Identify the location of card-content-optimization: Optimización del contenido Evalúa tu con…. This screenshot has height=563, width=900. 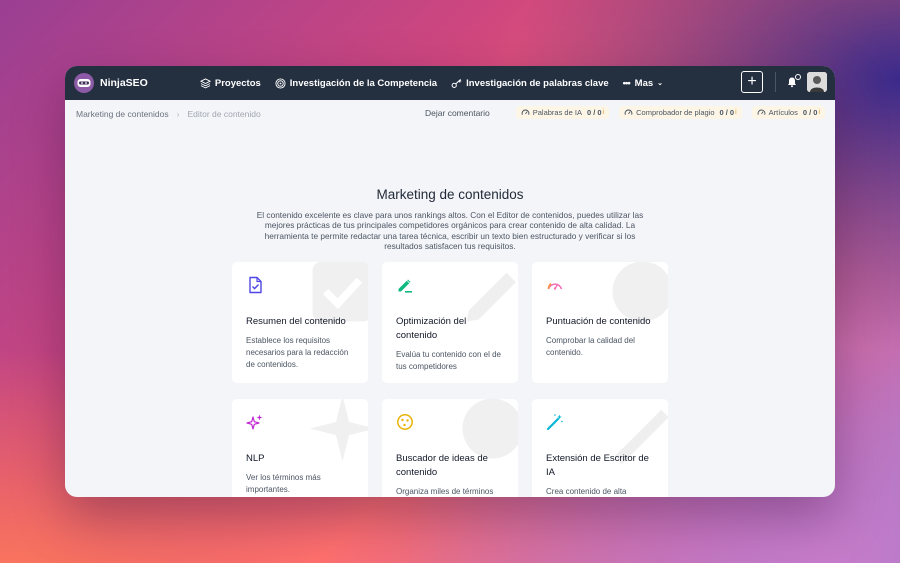
(450, 322).